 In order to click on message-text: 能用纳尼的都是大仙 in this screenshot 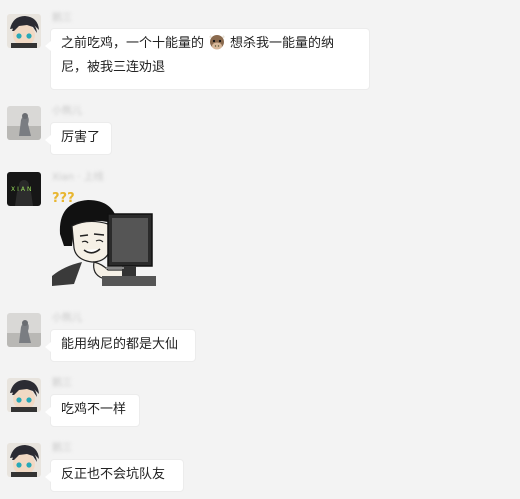, I will do `click(120, 344)`.